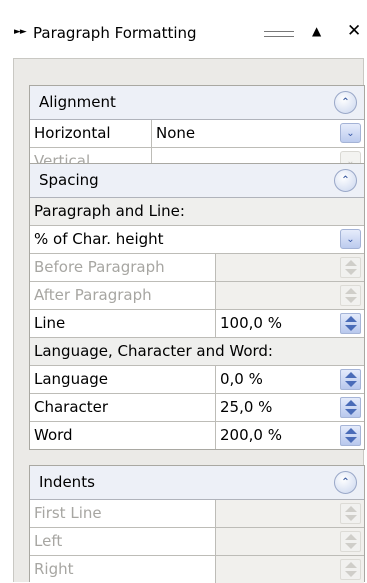 Image resolution: width=367 pixels, height=583 pixels. I want to click on after-paragraph-row: After Paragraph, so click(197, 296).